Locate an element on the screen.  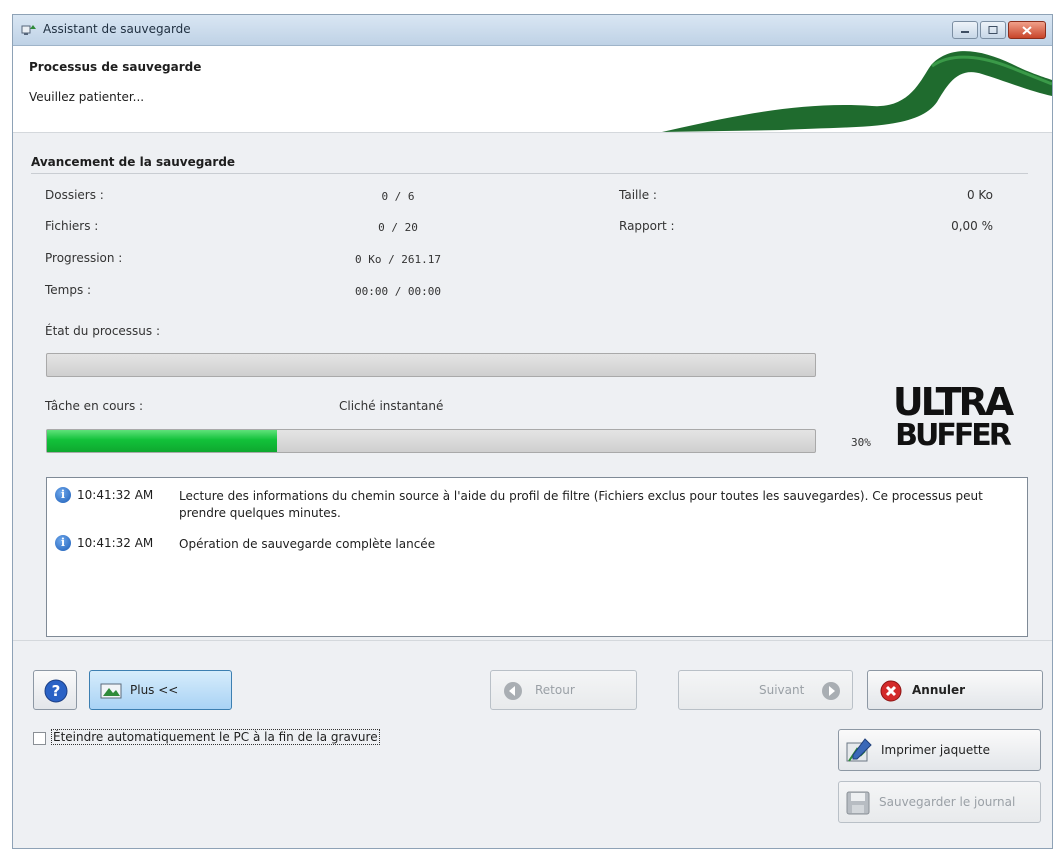
section-divider is located at coordinates (529, 173).